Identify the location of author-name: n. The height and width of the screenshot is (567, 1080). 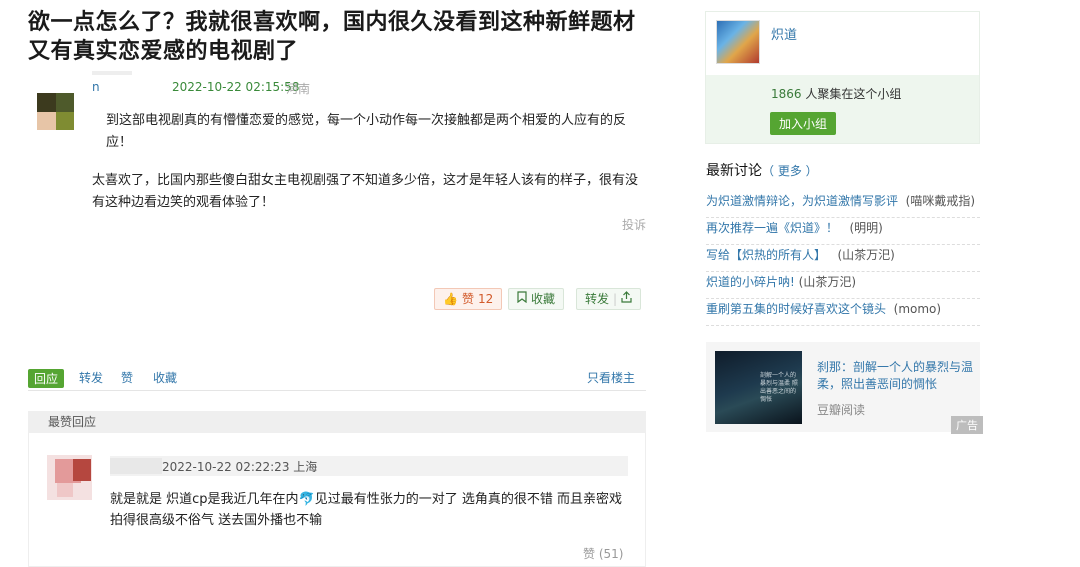
(96, 87).